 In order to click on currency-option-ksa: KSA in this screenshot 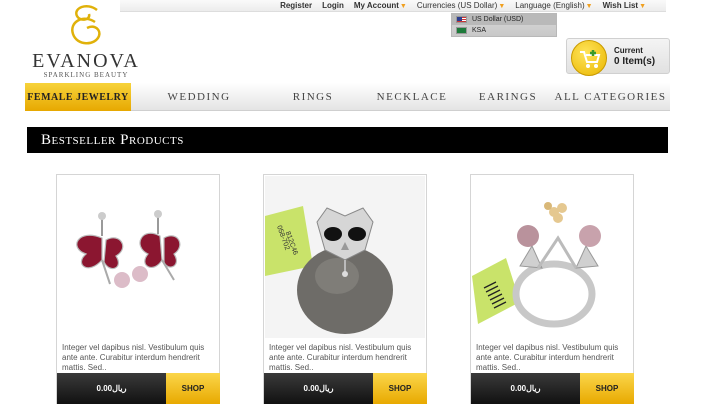, I will do `click(504, 30)`.